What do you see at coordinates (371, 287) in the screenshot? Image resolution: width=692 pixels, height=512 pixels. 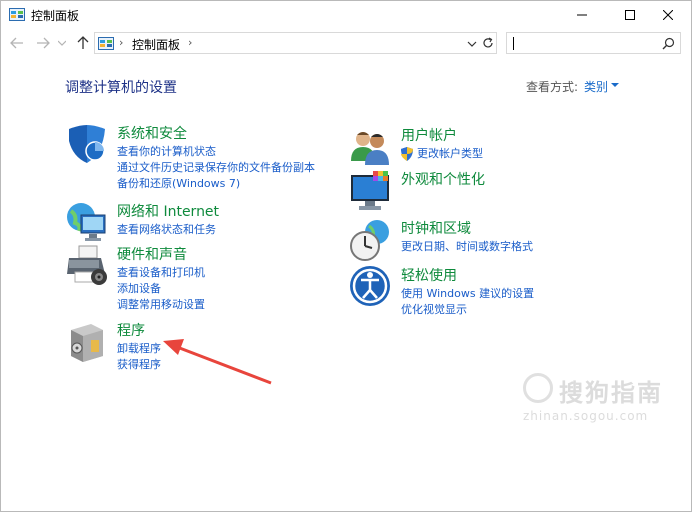 I see `ease-of-access-icon` at bounding box center [371, 287].